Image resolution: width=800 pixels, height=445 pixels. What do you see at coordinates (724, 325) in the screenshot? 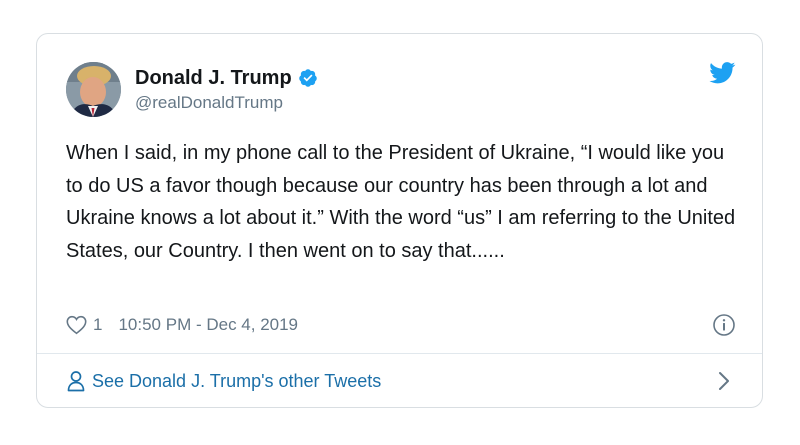
I see `info-icon` at bounding box center [724, 325].